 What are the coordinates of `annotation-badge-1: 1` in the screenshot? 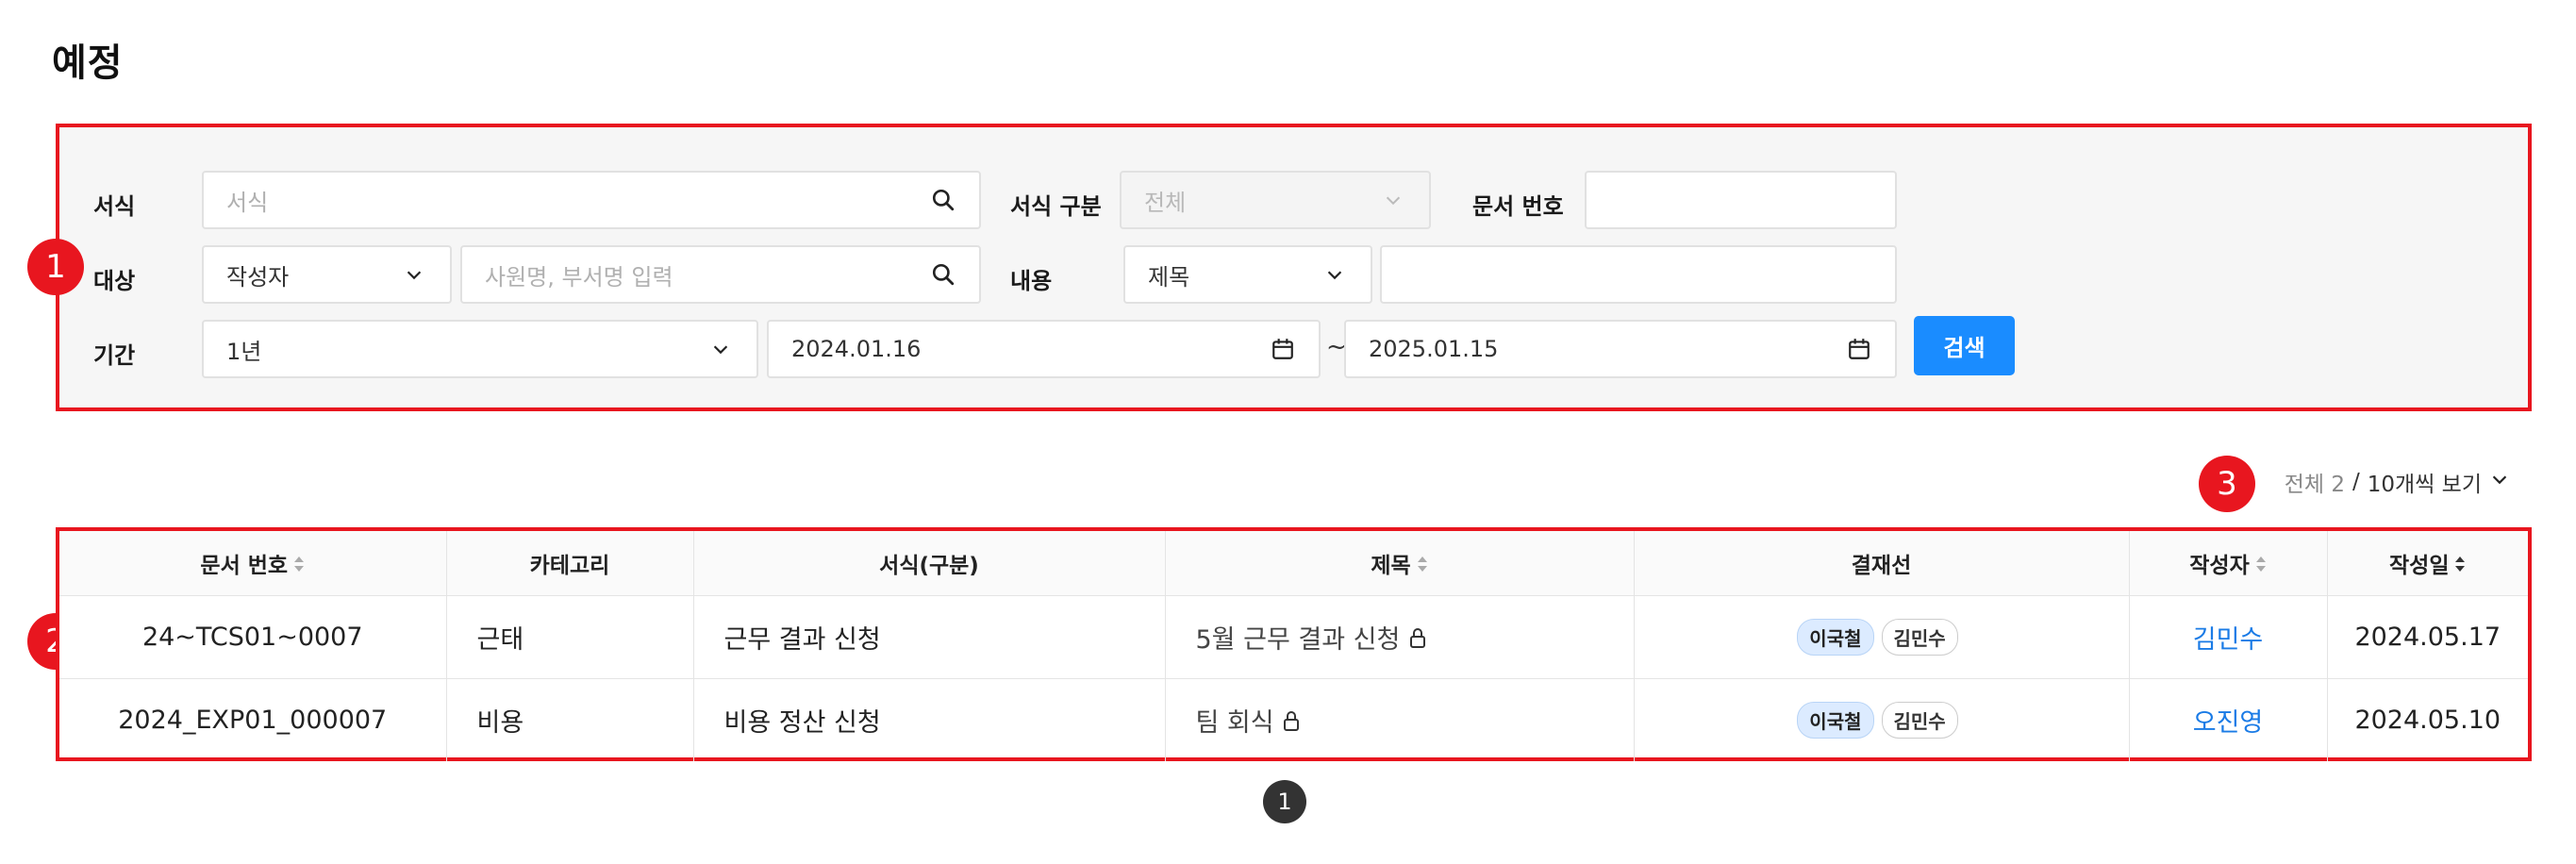 It's located at (55, 267).